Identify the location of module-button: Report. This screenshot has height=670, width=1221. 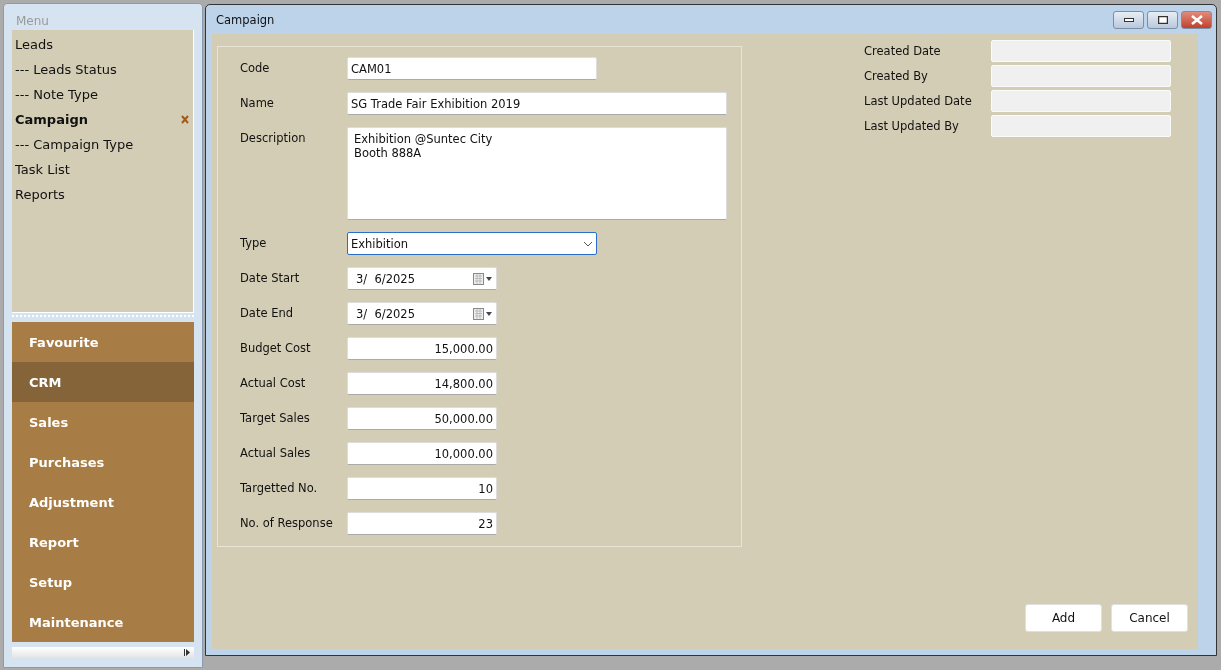
(103, 542).